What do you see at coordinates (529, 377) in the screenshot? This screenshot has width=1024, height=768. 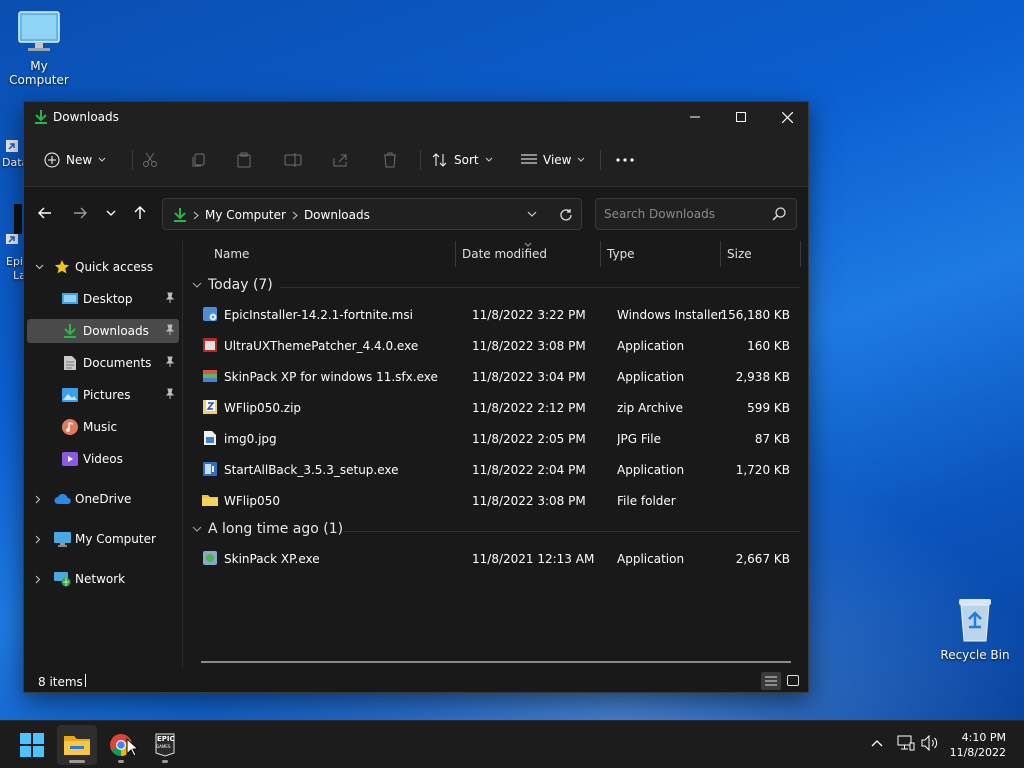 I see `file-date: 11/8/2022 3:04 PM` at bounding box center [529, 377].